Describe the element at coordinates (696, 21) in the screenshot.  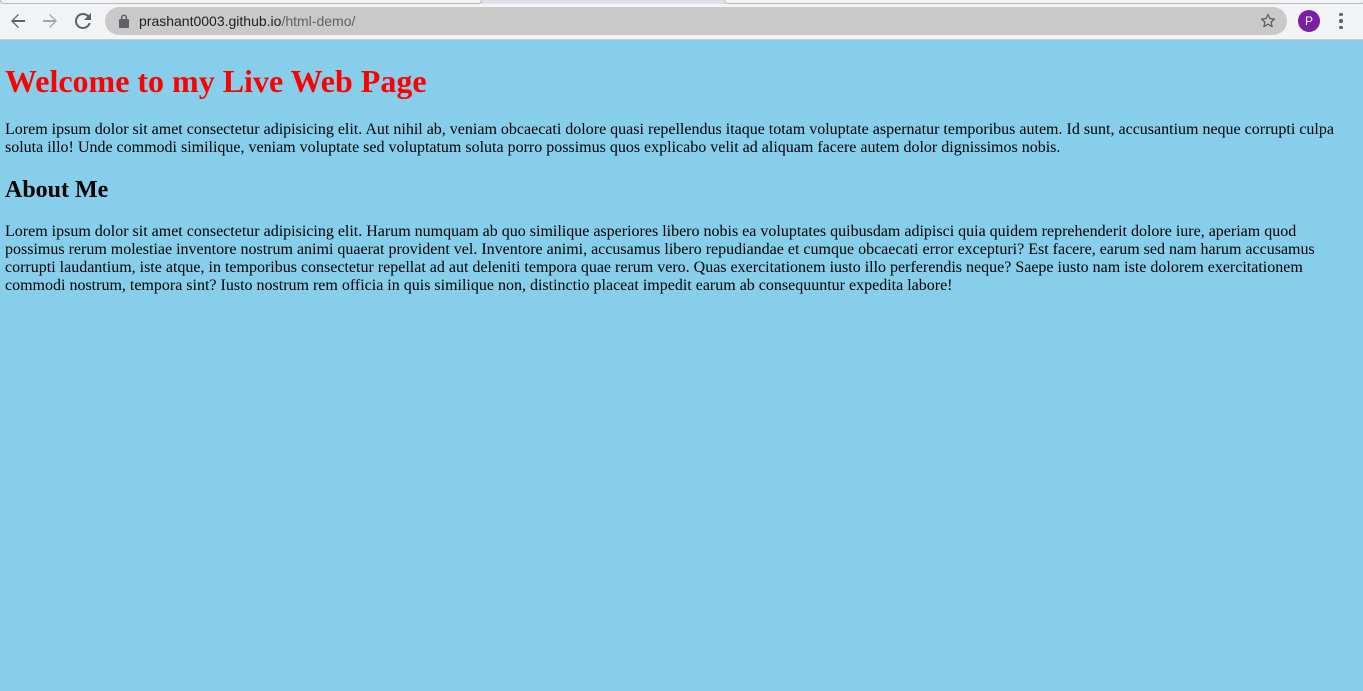
I see `address-bar: prashant0003.github.io/html-demo/` at that location.